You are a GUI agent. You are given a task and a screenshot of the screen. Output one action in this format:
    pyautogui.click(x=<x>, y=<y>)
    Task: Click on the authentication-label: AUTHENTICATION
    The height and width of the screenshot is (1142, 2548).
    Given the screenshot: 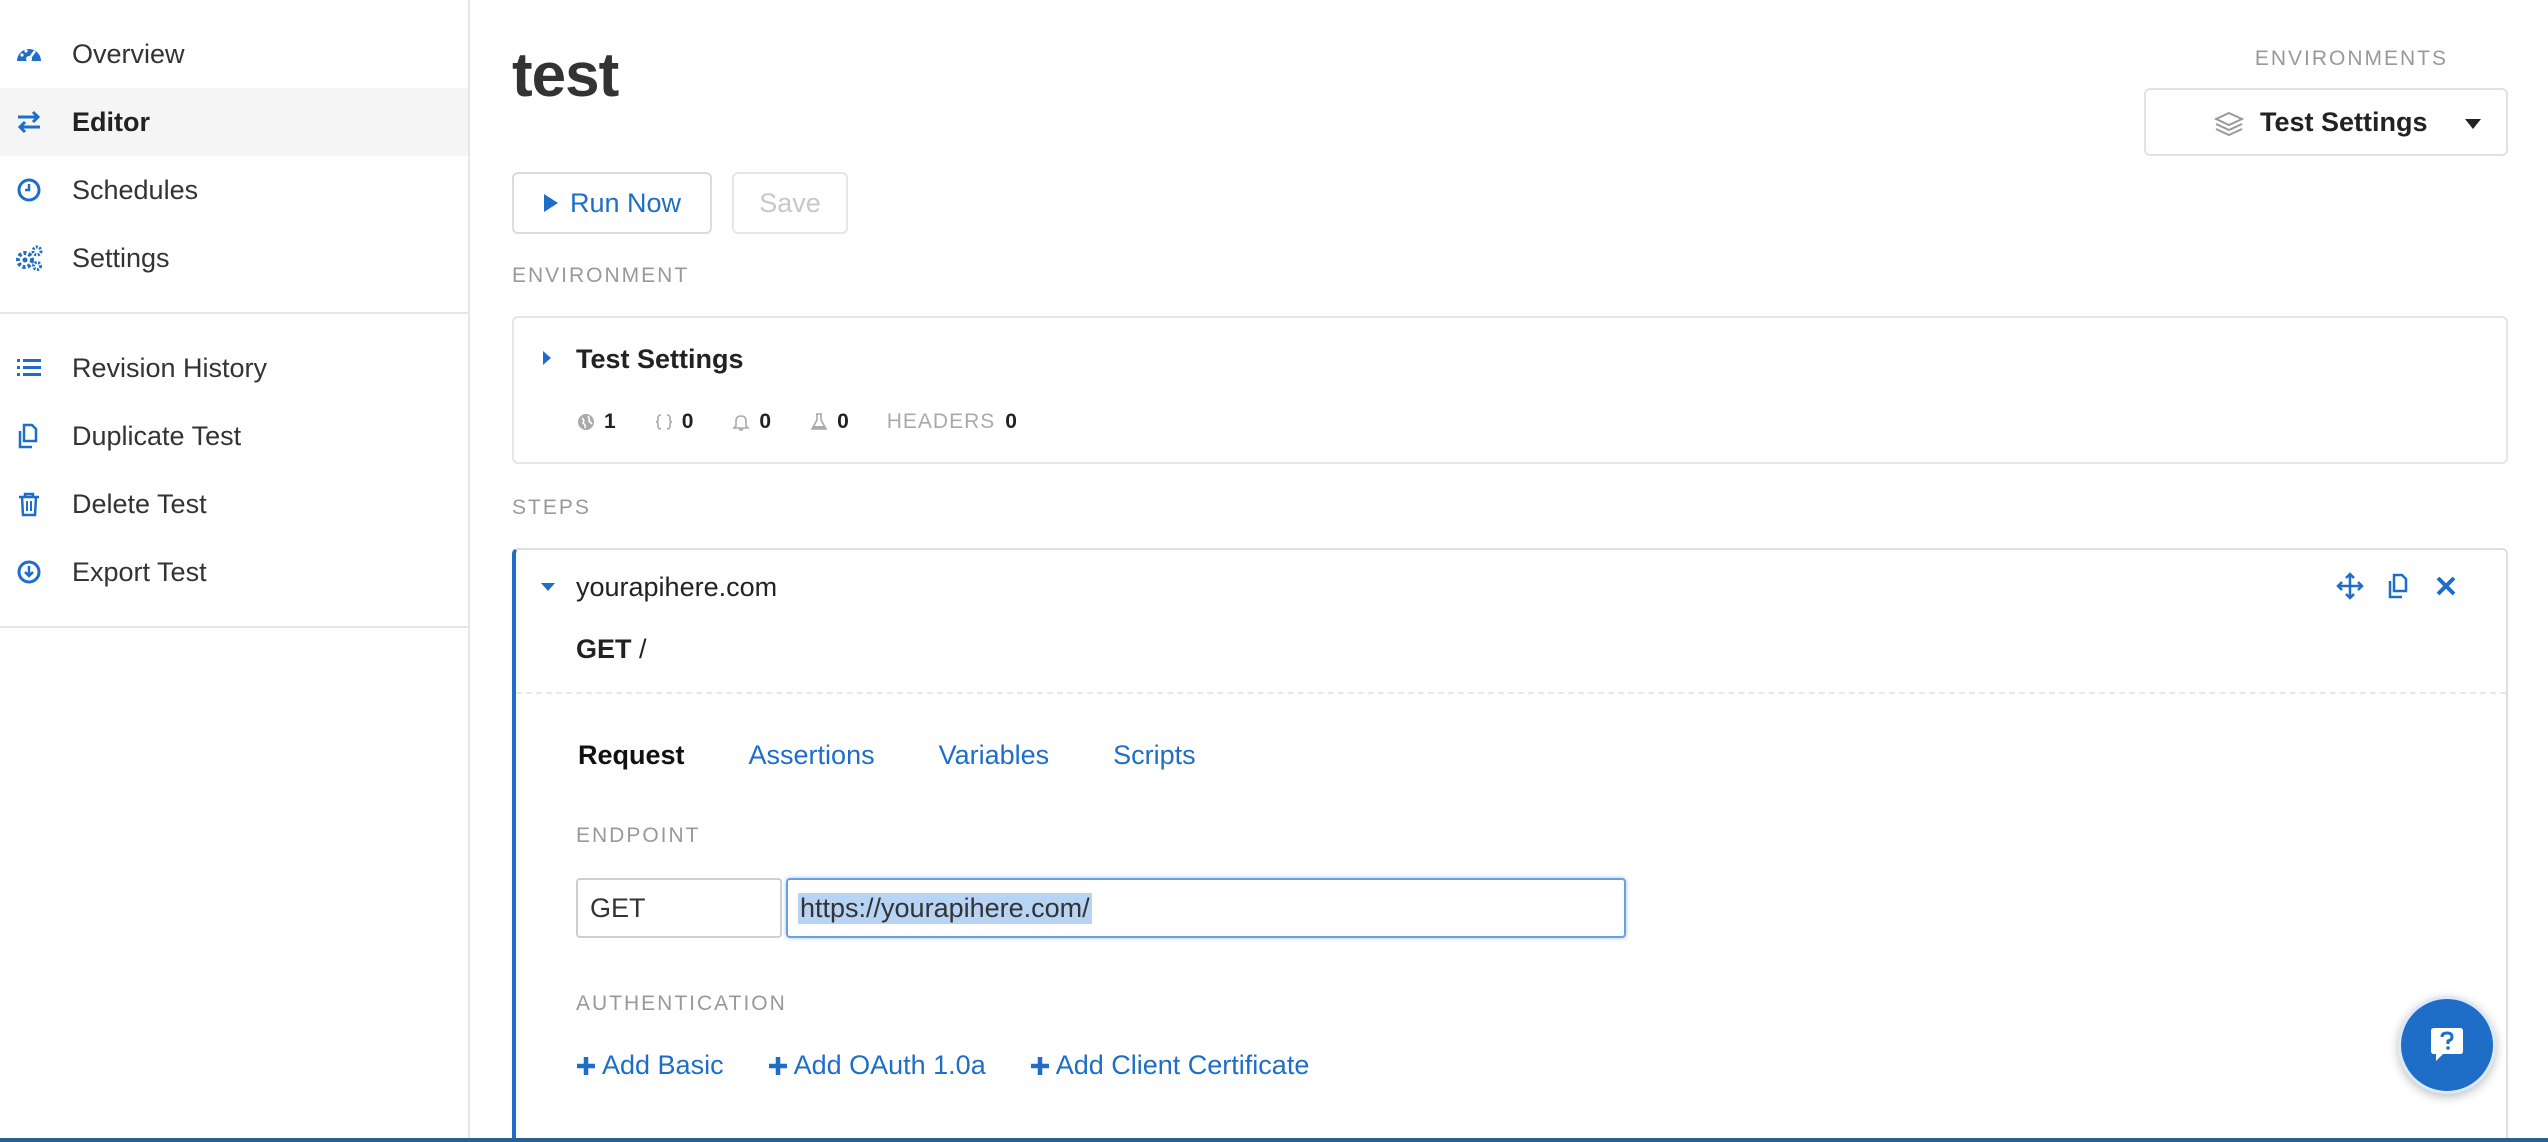 What is the action you would take?
    pyautogui.click(x=681, y=1003)
    